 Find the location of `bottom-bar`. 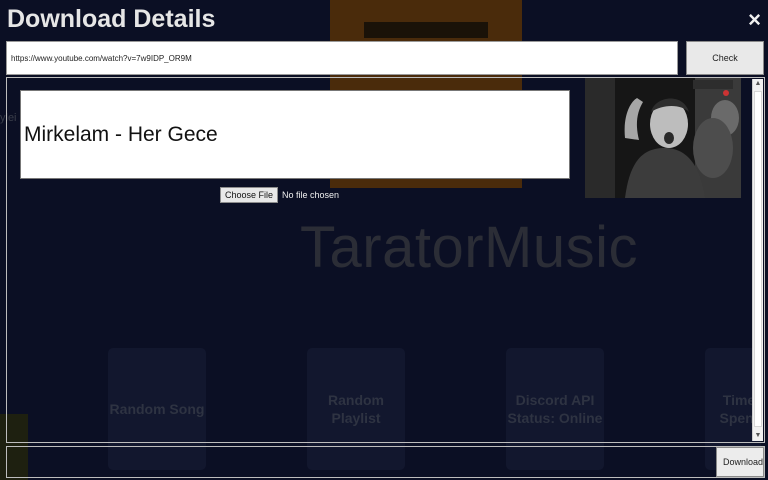

bottom-bar is located at coordinates (385, 462).